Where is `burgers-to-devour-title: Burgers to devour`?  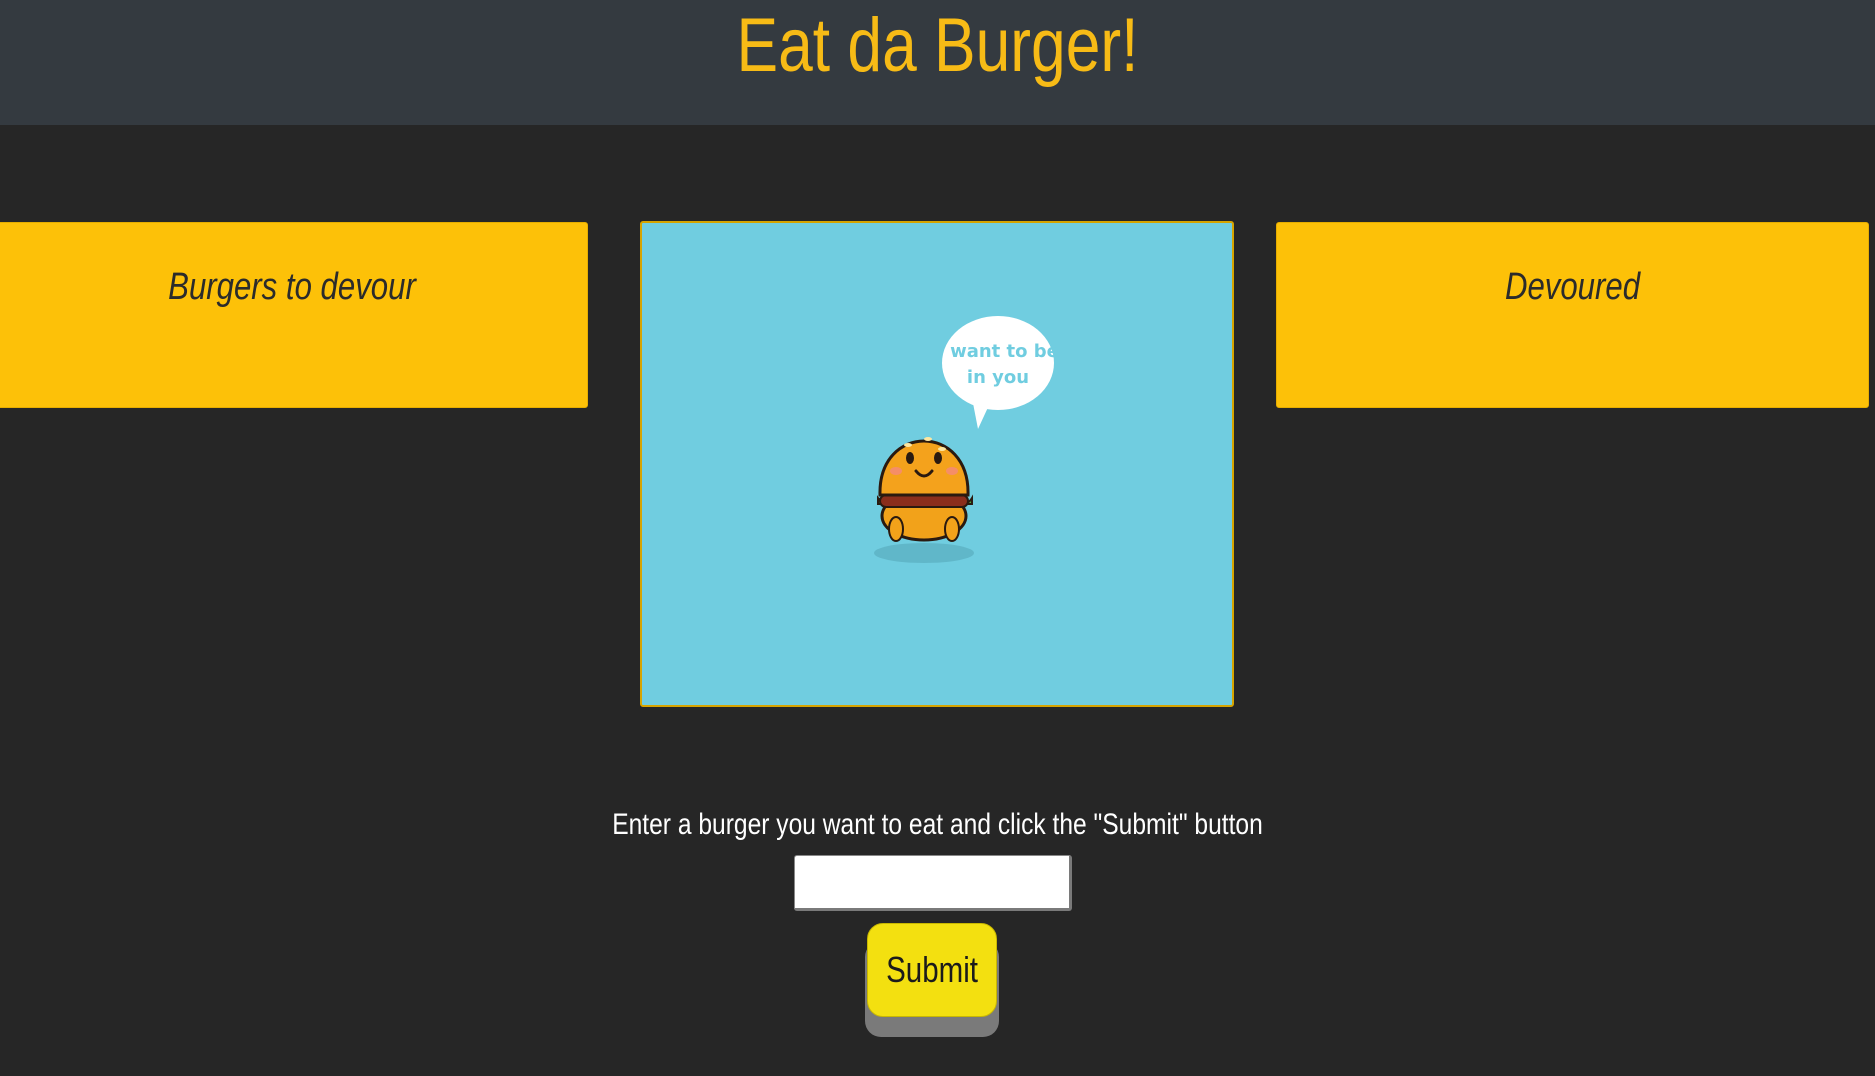 burgers-to-devour-title: Burgers to devour is located at coordinates (292, 287).